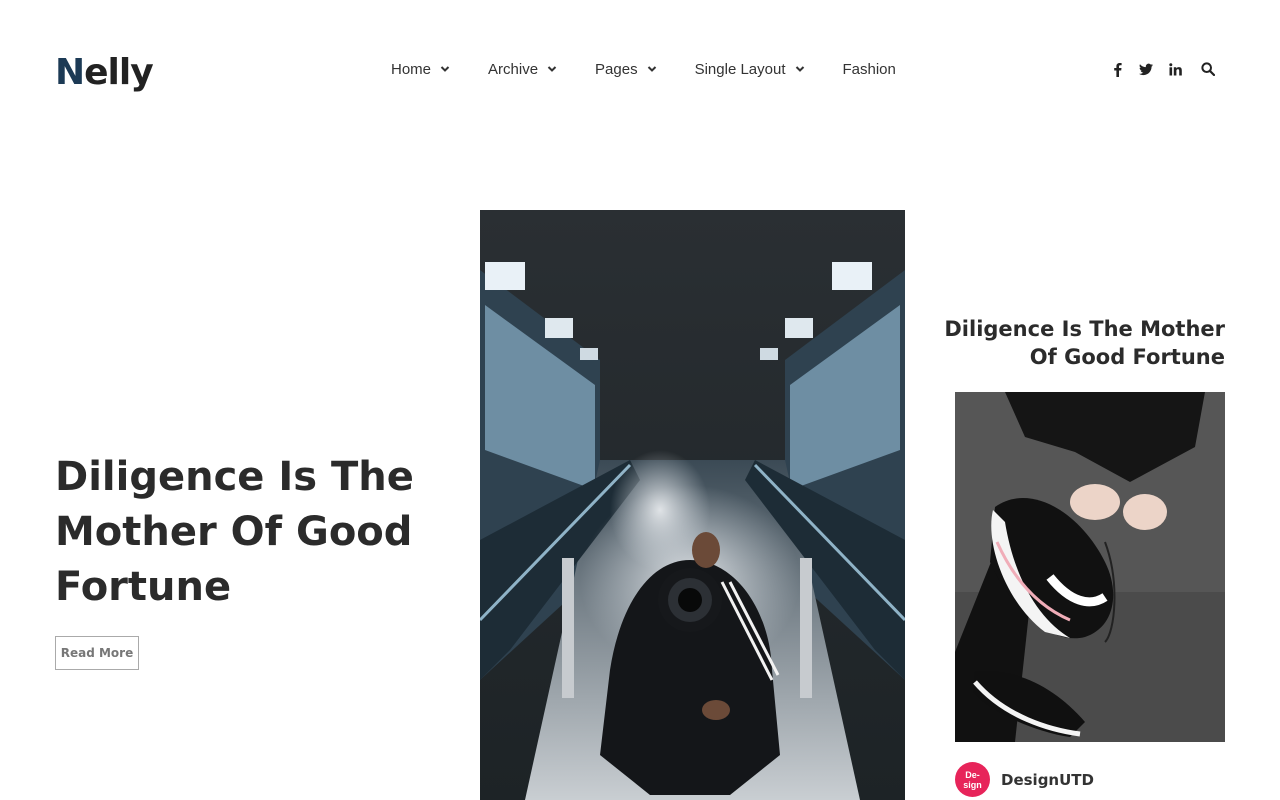 Image resolution: width=1280 pixels, height=800 pixels. I want to click on nav-item-pages: Pages, so click(626, 69).